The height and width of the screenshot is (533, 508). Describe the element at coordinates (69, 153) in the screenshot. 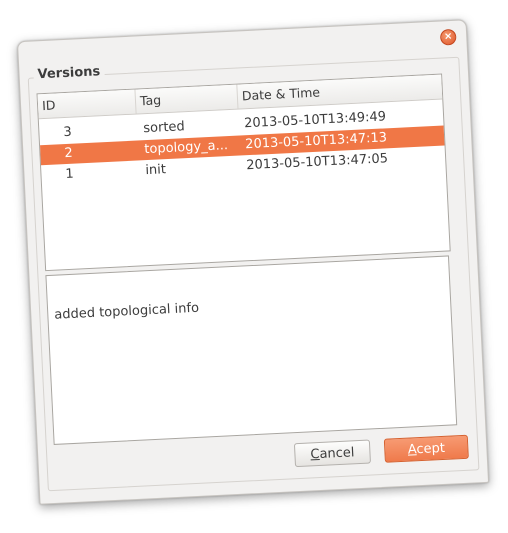

I see `row-id: 2` at that location.